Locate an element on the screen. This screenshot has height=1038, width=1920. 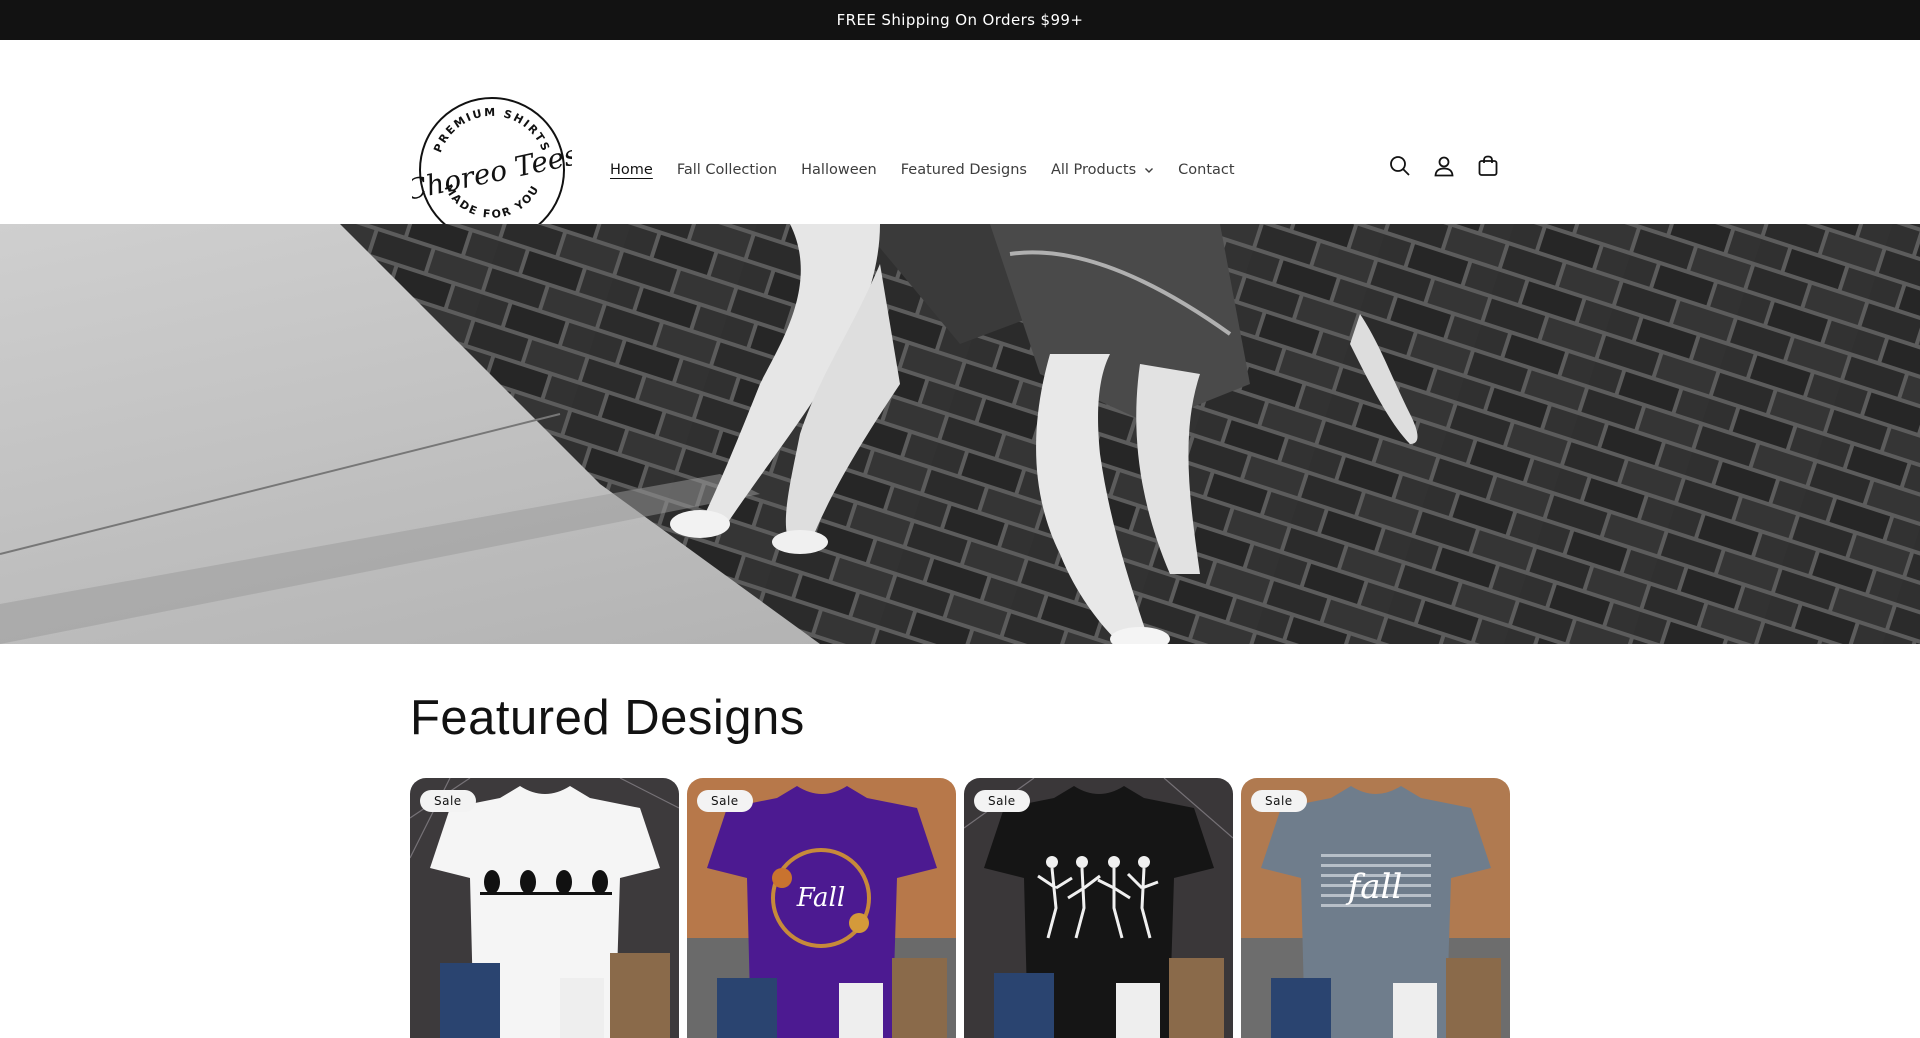
announcement-text: FREE Shipping On Orders $99+ is located at coordinates (960, 20).